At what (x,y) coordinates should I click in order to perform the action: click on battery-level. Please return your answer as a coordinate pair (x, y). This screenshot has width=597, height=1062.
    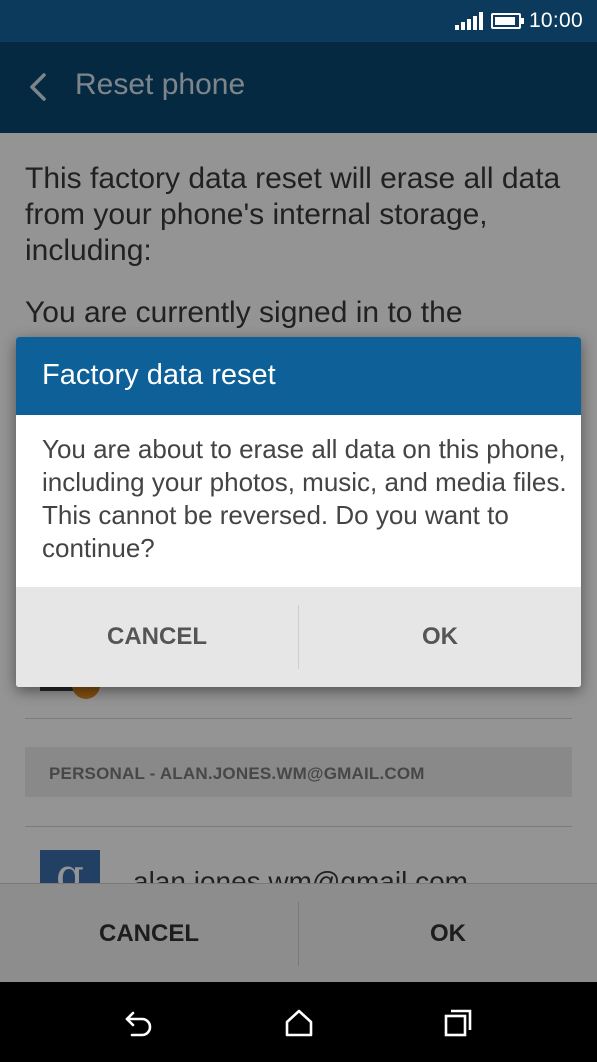
    Looking at the image, I should click on (504, 21).